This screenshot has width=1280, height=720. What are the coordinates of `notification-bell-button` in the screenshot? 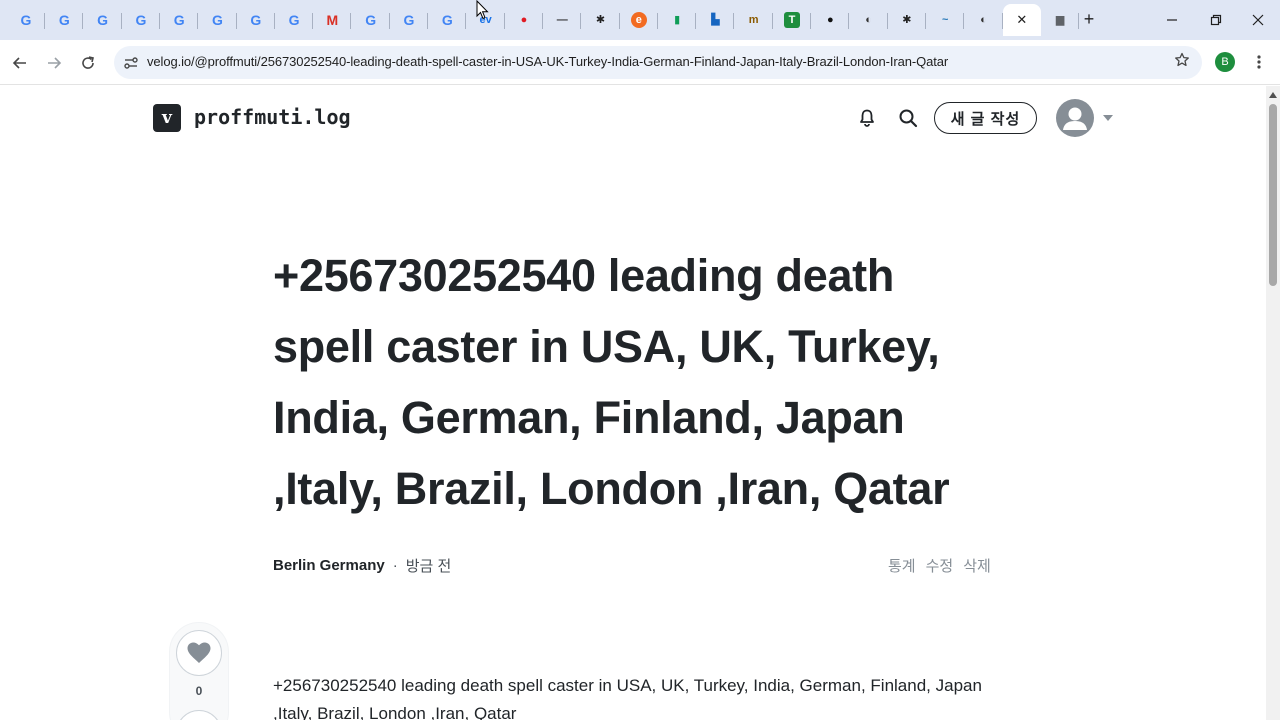 It's located at (867, 118).